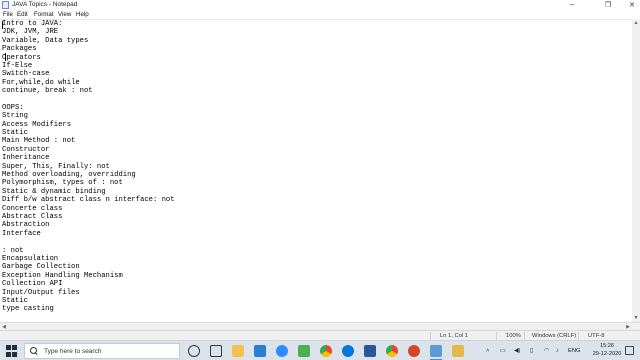 The image size is (640, 360). What do you see at coordinates (636, 23) in the screenshot?
I see `scroll-up-arrow-icon: ▲` at bounding box center [636, 23].